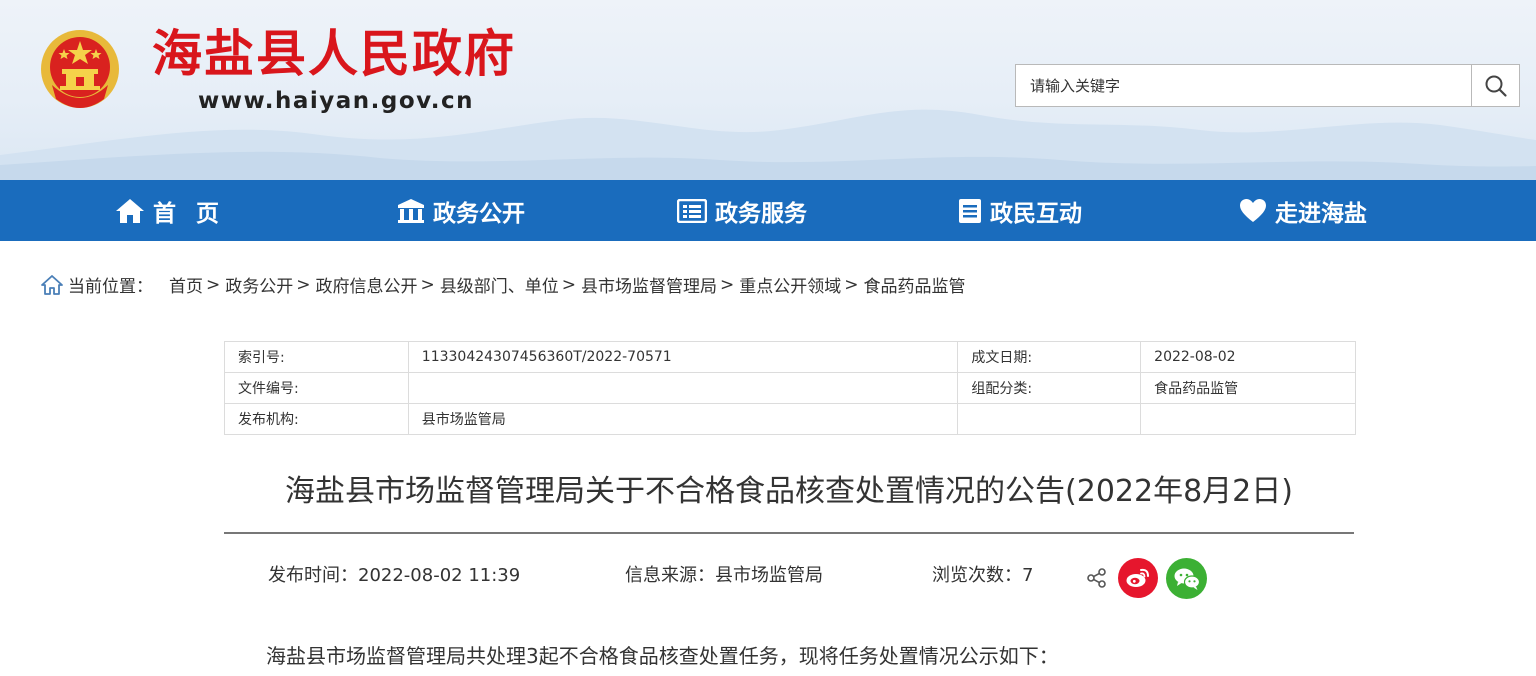 The image size is (1536, 676). I want to click on breadcrumb-link-key-areas: 重点公开领域, so click(790, 284).